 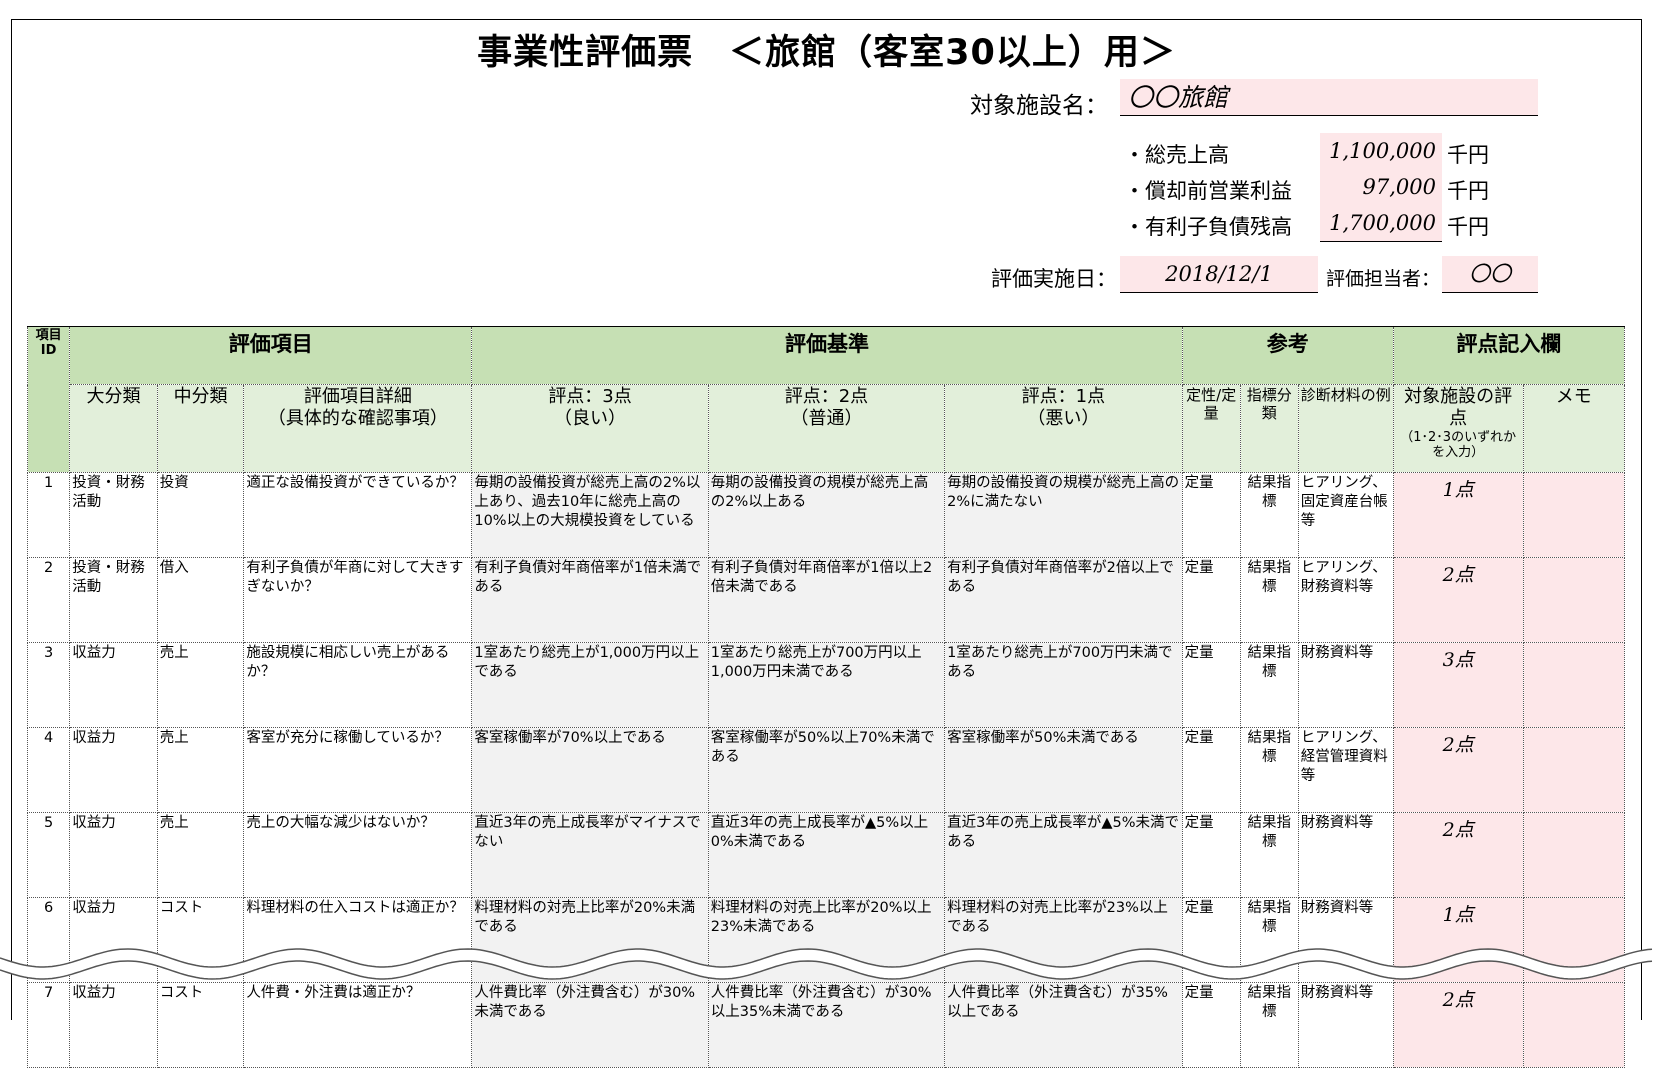 What do you see at coordinates (590, 770) in the screenshot?
I see `cell-score3-criteria: 客室稼働率が70%以上である` at bounding box center [590, 770].